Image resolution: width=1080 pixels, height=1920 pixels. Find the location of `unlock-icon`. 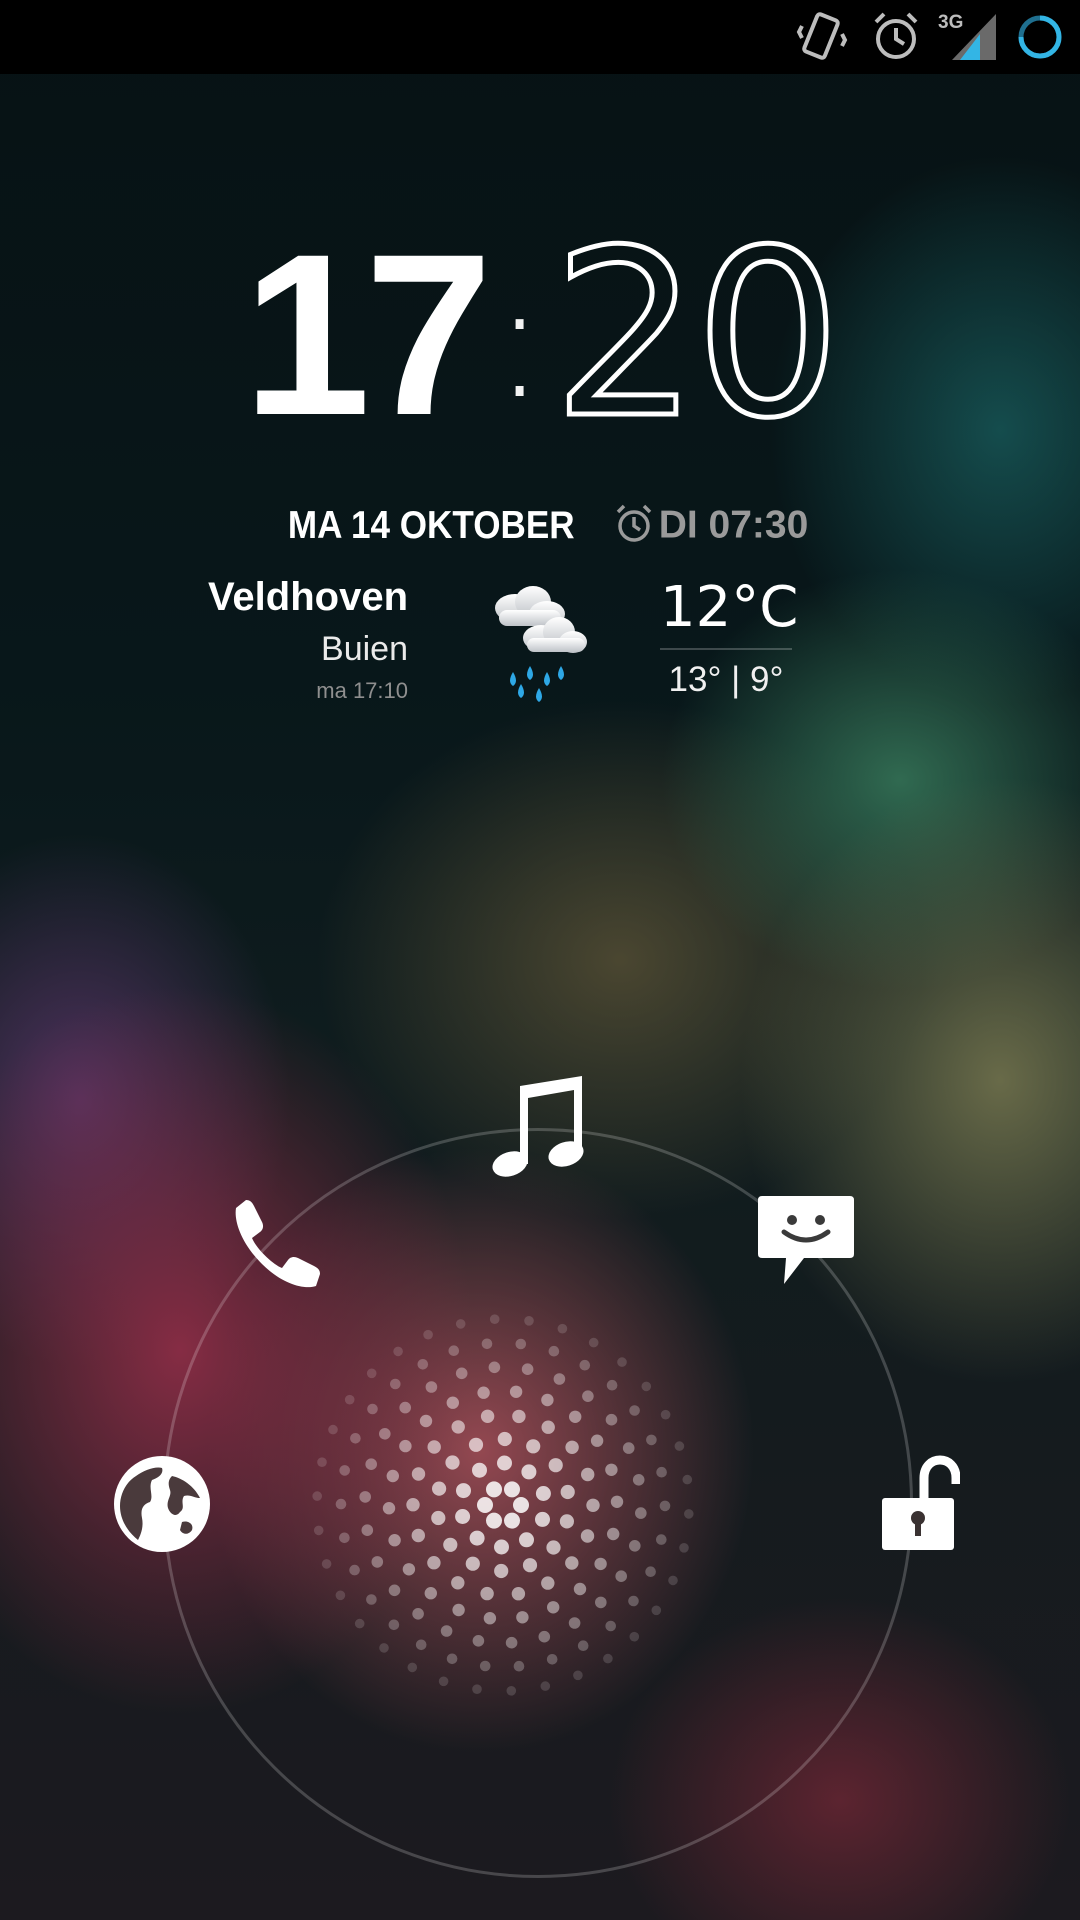

unlock-icon is located at coordinates (920, 1506).